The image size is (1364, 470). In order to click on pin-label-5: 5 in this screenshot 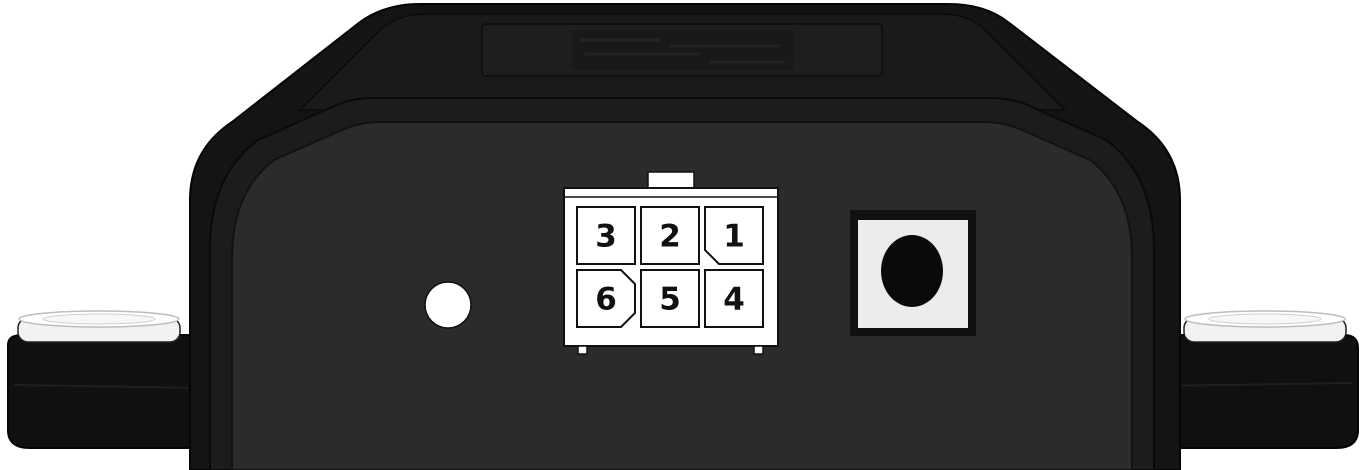, I will do `click(670, 300)`.